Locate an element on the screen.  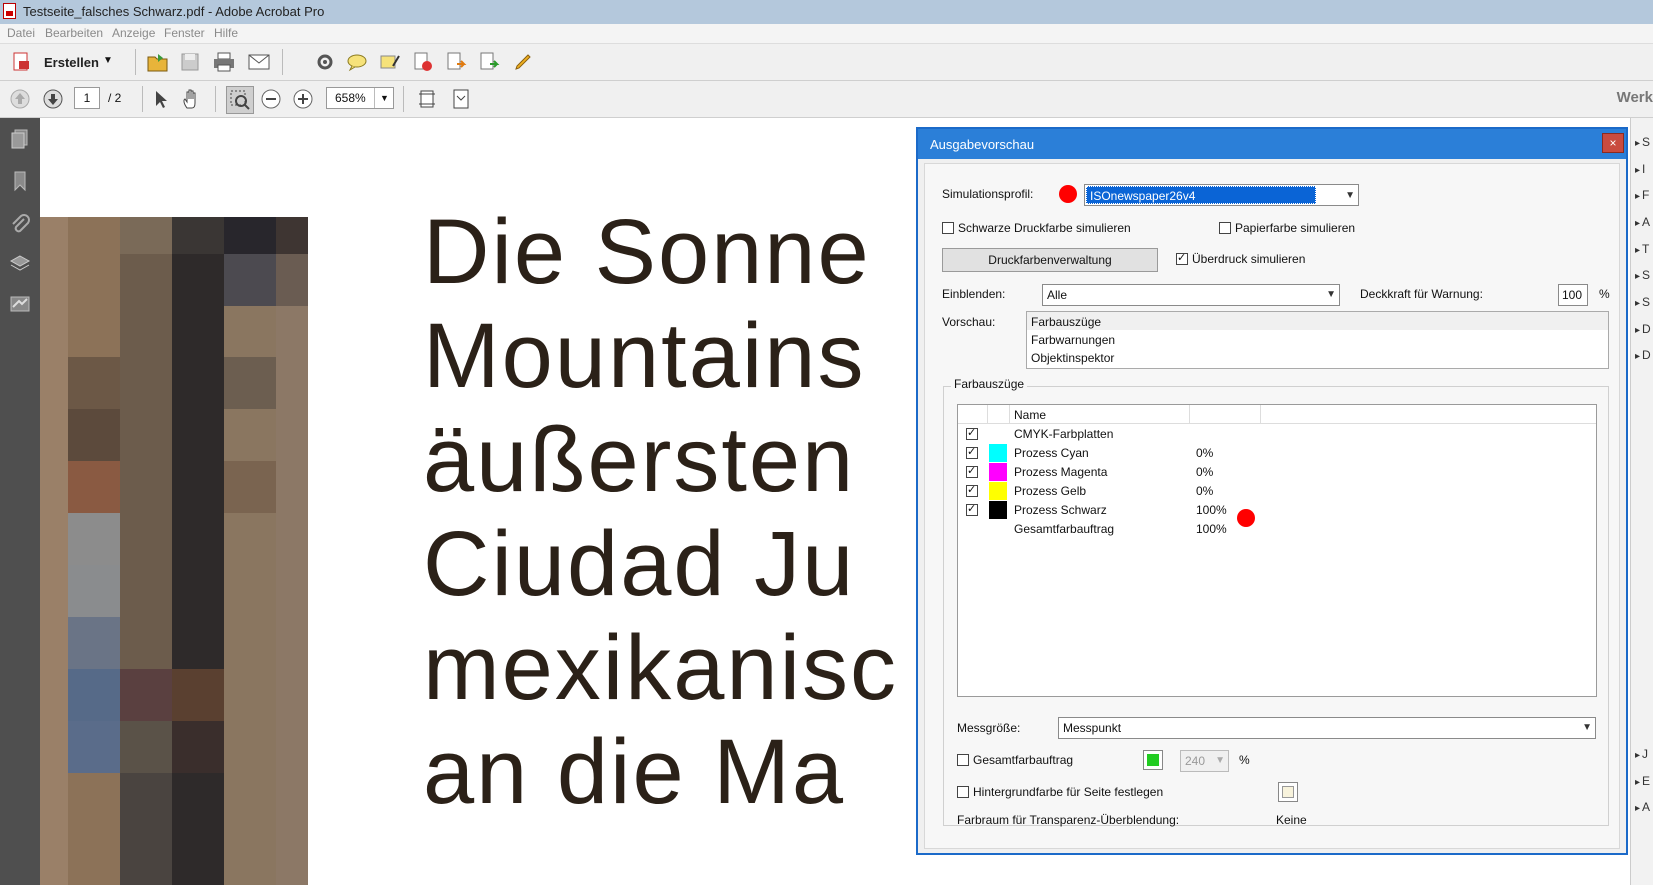
preview-option-object-inspector: Objektinspektor is located at coordinates (1072, 358).